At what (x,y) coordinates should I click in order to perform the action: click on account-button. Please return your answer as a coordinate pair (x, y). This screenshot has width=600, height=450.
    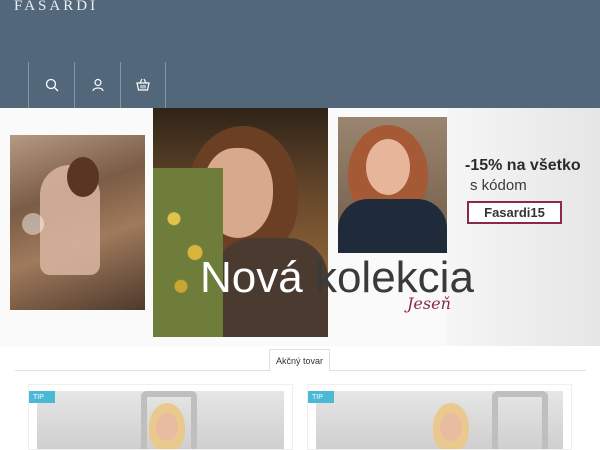
    Looking at the image, I should click on (97, 85).